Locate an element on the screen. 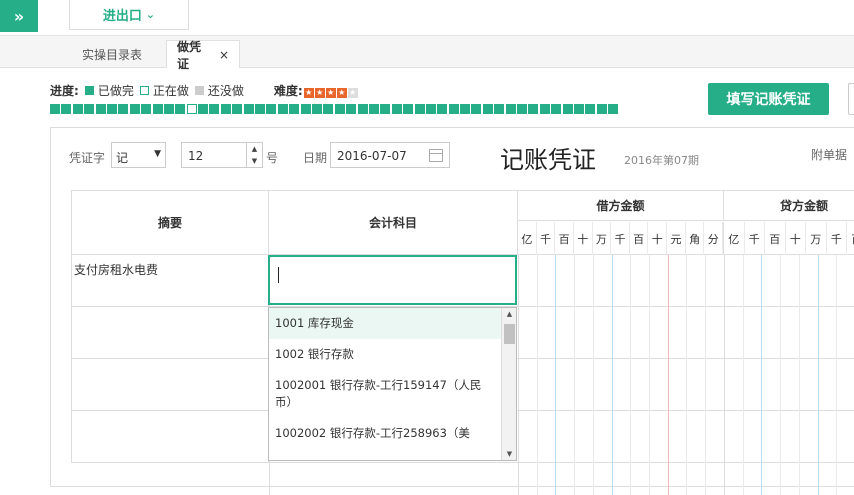 The width and height of the screenshot is (854, 495). summary-cell: 支付房租水电费 is located at coordinates (170, 281).